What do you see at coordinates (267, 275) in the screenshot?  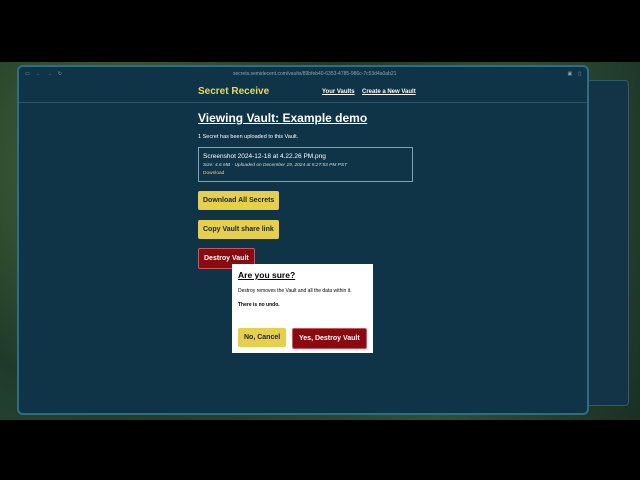 I see `popover-title: Are you sure?` at bounding box center [267, 275].